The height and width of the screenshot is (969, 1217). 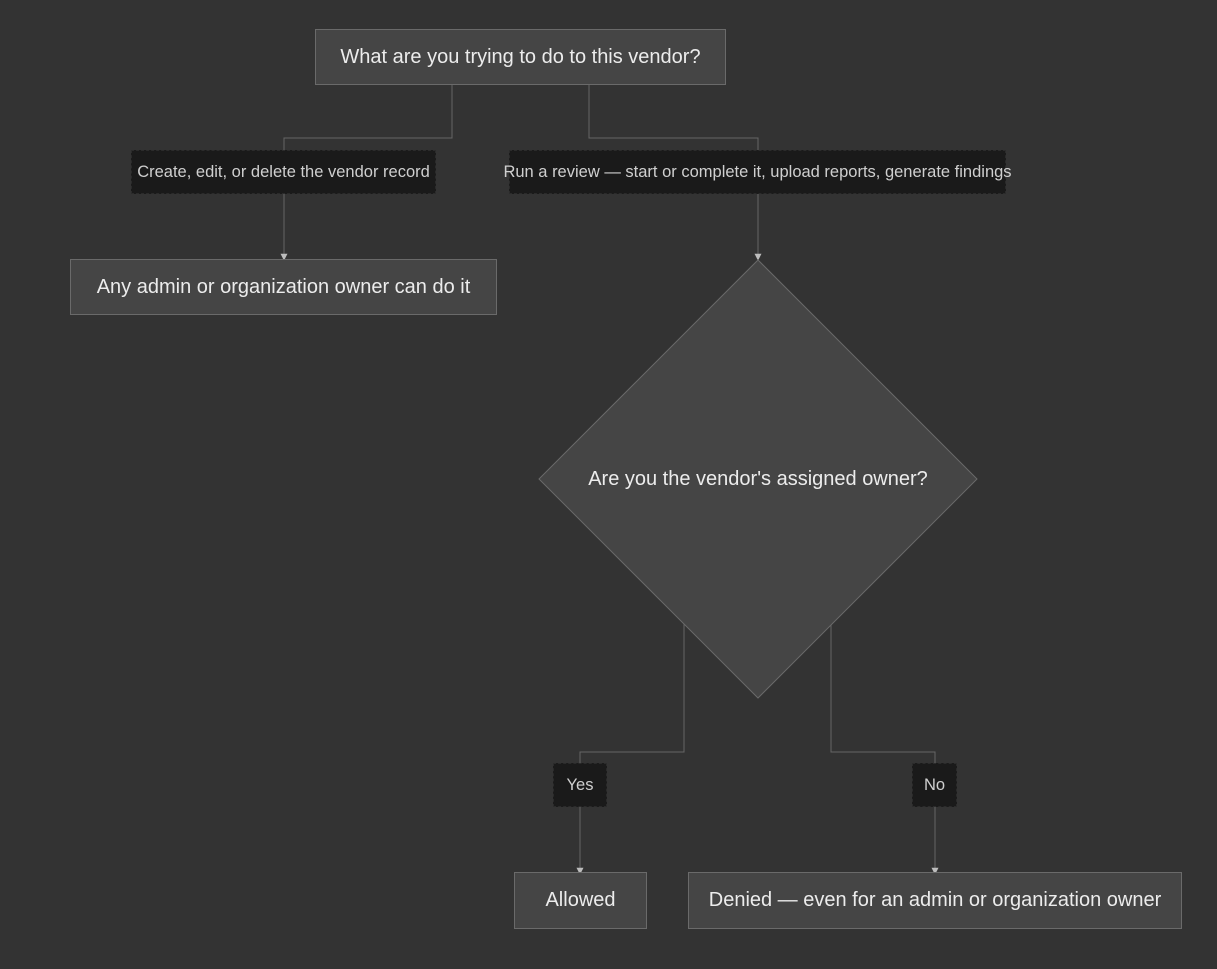 What do you see at coordinates (630, 749) in the screenshot?
I see `connector-decision-to-allowed` at bounding box center [630, 749].